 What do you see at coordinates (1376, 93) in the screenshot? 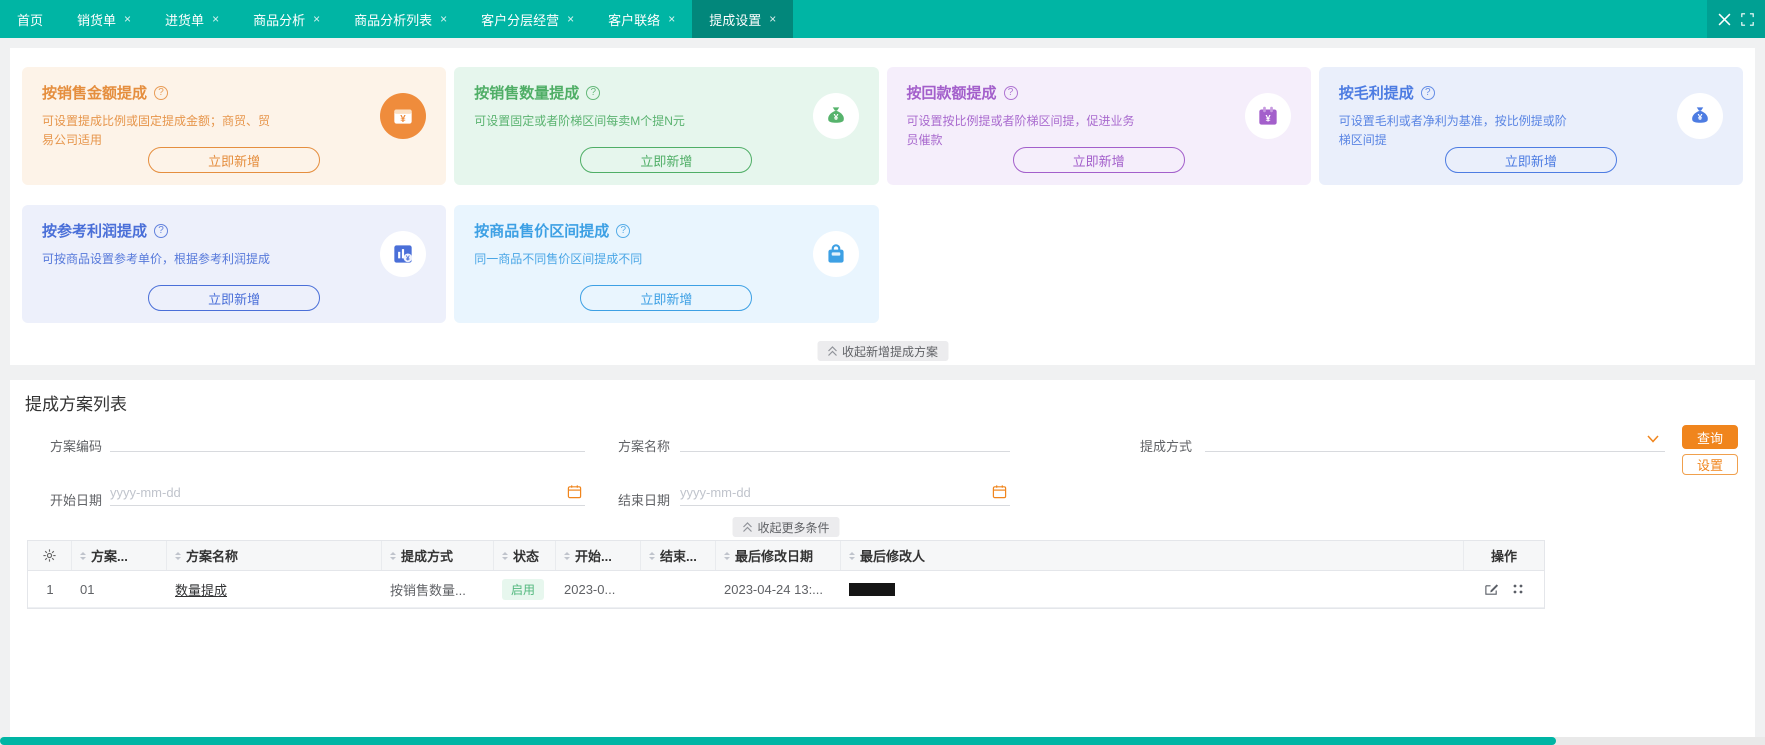
I see `card-title: 按毛利提成` at bounding box center [1376, 93].